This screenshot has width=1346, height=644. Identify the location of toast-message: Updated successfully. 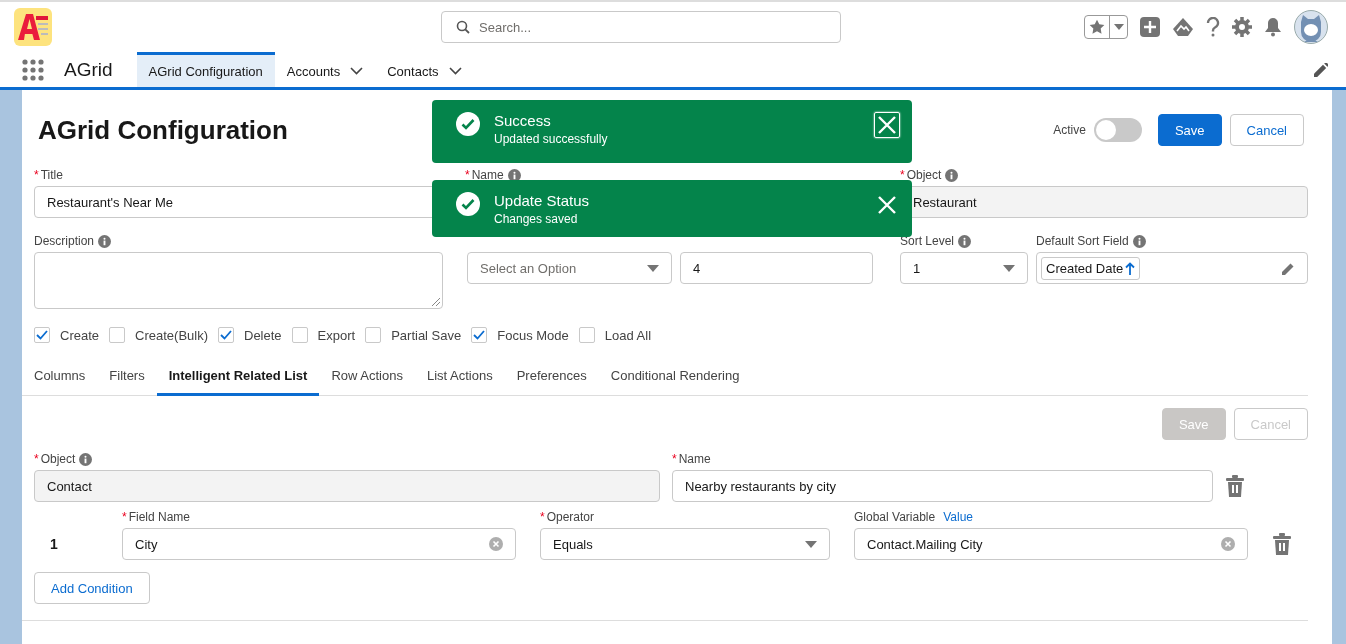
(551, 139).